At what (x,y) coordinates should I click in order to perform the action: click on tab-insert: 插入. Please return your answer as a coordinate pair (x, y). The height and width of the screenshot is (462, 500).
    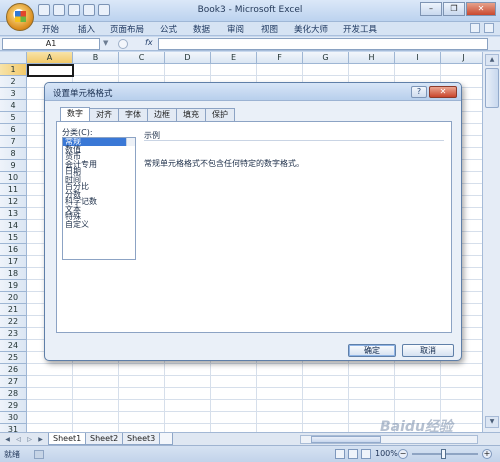
    Looking at the image, I should click on (86, 29).